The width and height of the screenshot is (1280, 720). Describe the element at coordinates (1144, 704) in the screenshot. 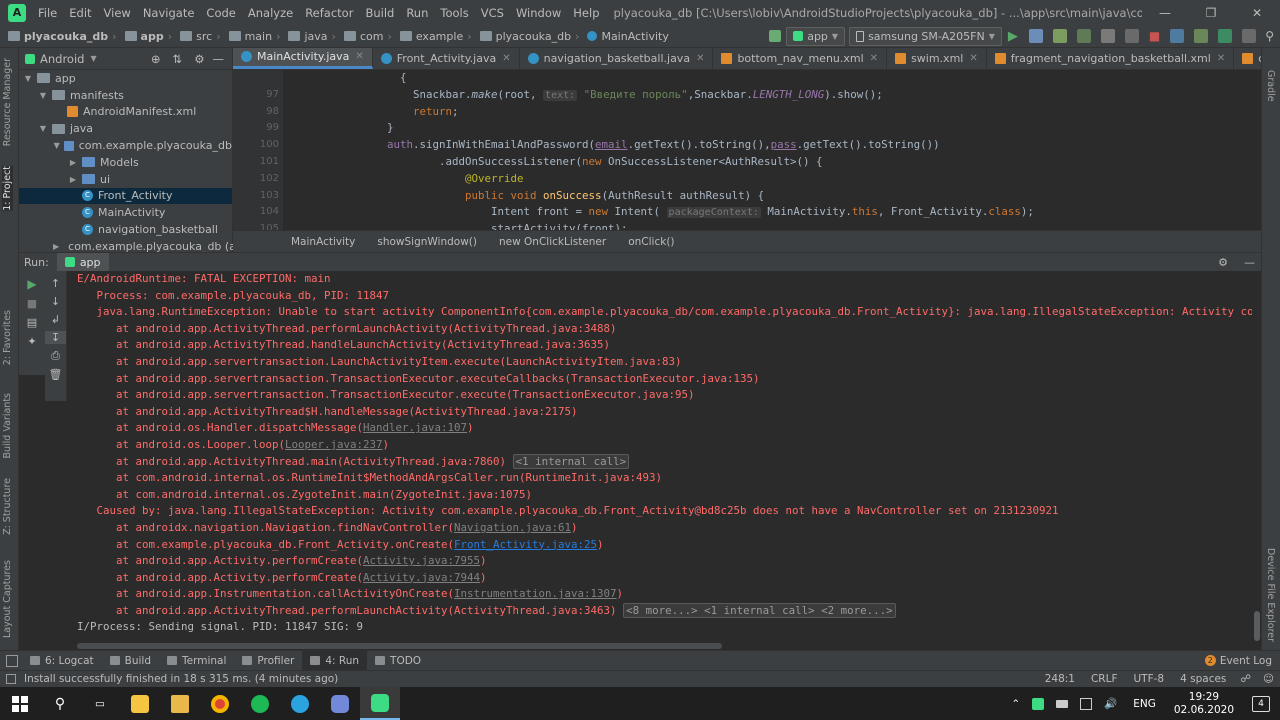

I see `language-indicator: ENG` at that location.